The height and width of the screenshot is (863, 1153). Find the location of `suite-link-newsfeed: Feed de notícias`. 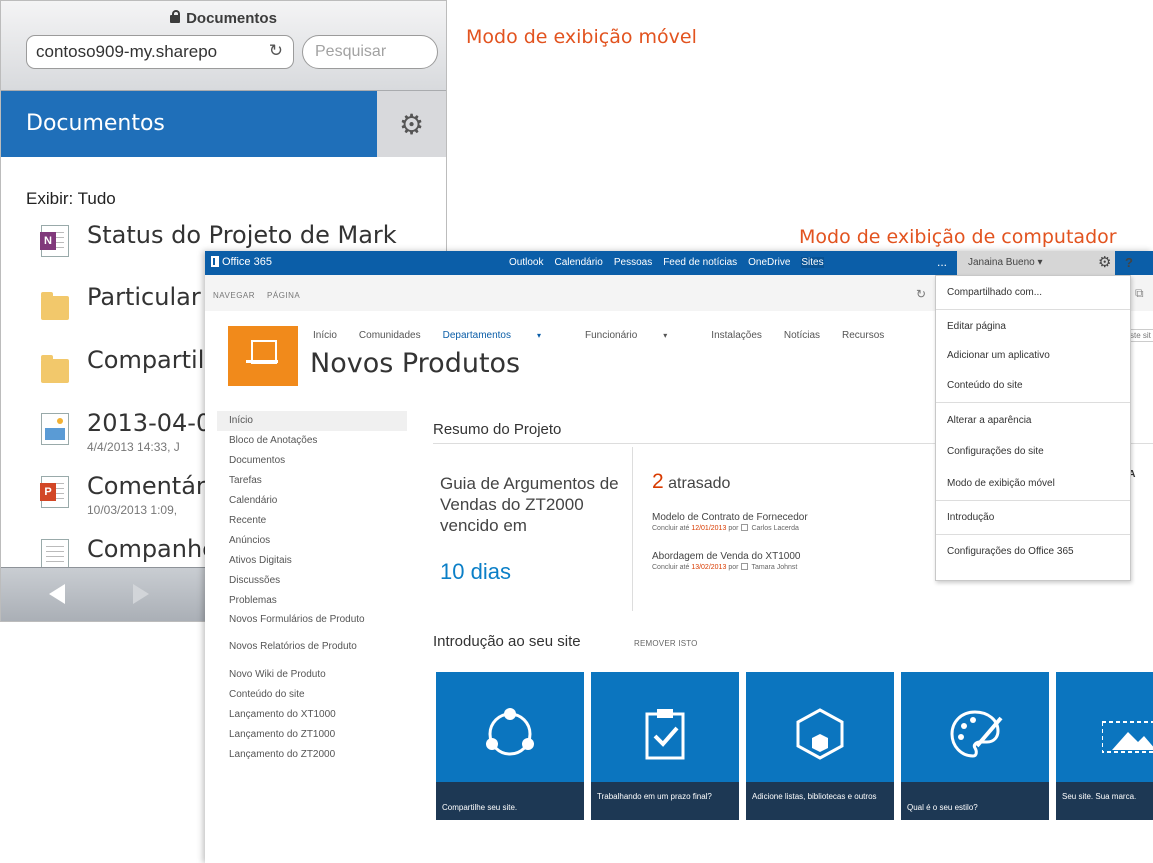

suite-link-newsfeed: Feed de notícias is located at coordinates (700, 262).